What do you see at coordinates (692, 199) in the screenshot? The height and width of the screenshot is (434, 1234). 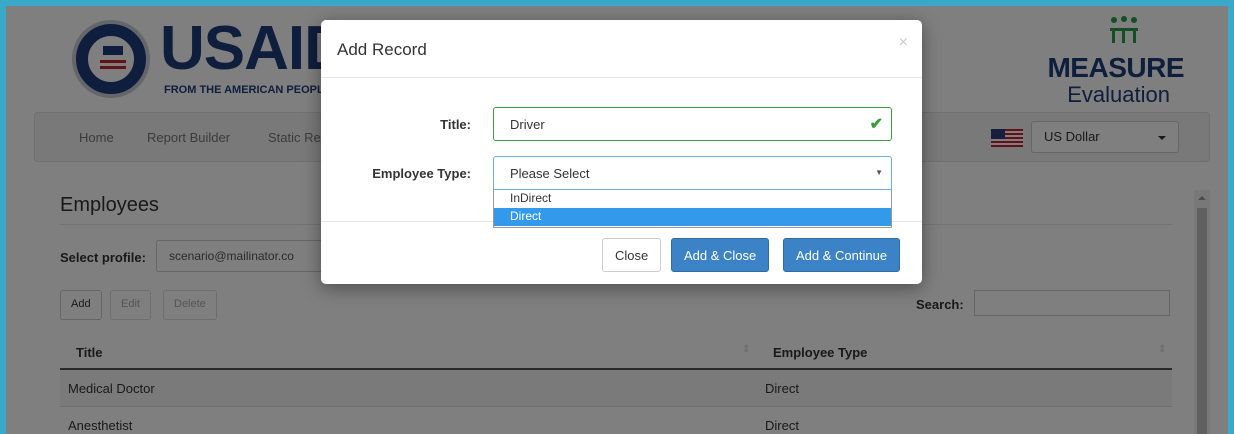 I see `dropdown-option-indirect: InDirect` at bounding box center [692, 199].